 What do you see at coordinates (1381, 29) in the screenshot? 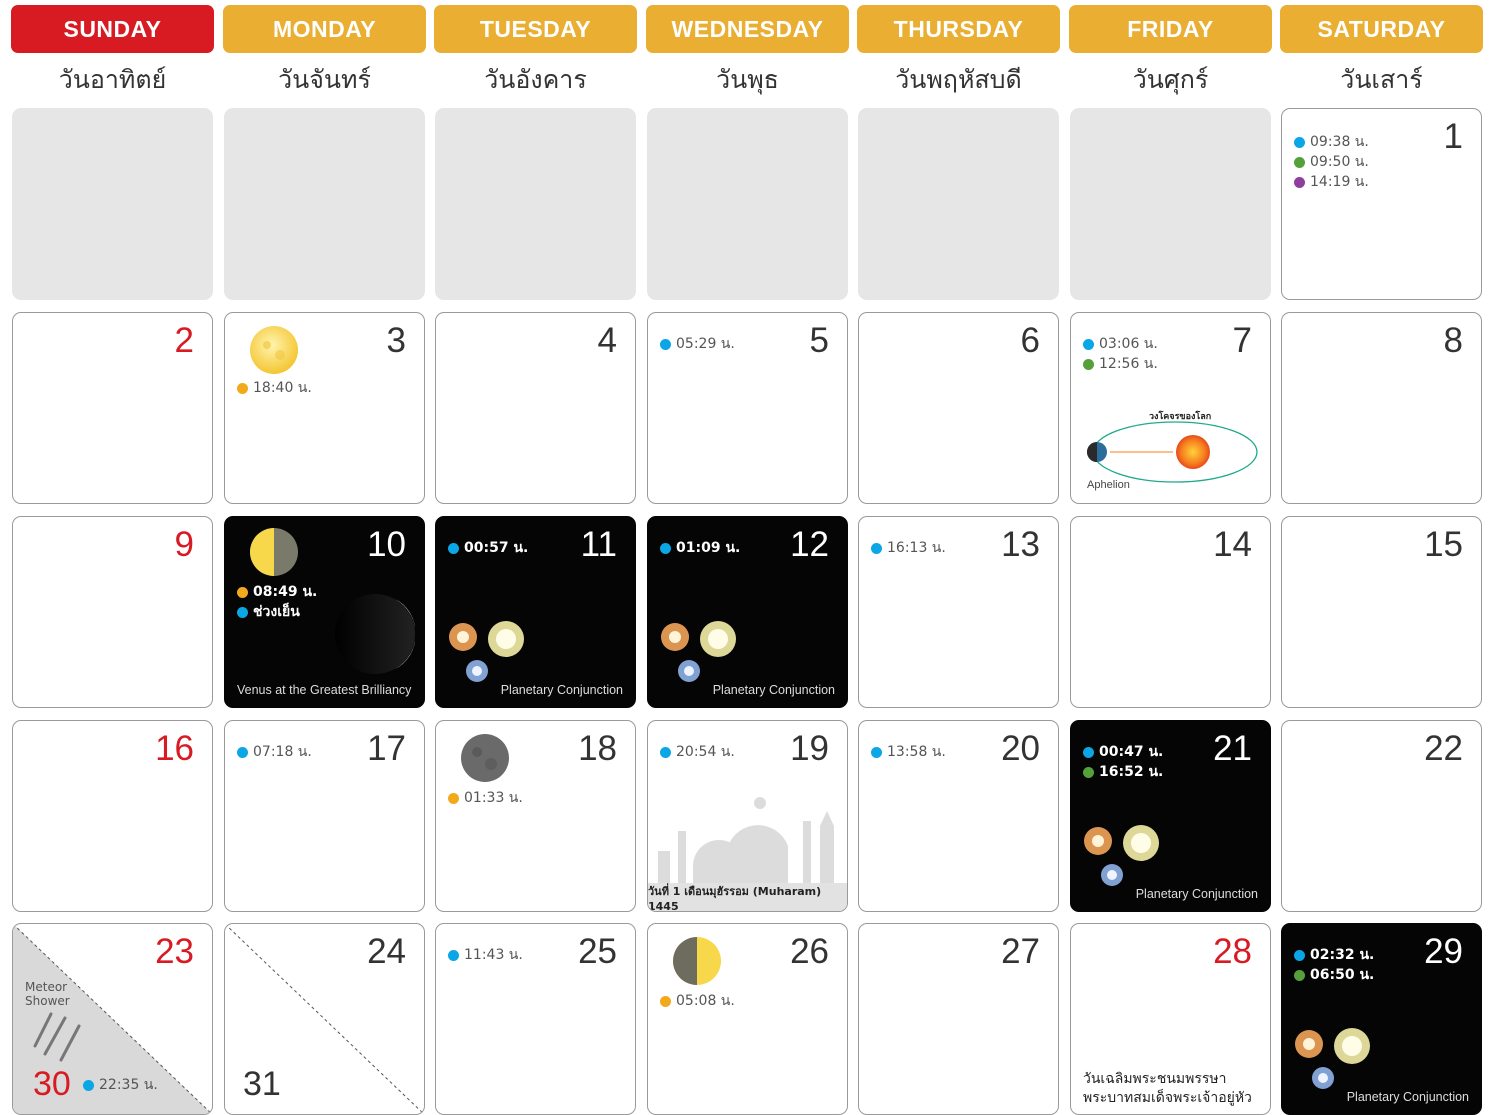
I see `header-saturday: SATURDAY` at bounding box center [1381, 29].